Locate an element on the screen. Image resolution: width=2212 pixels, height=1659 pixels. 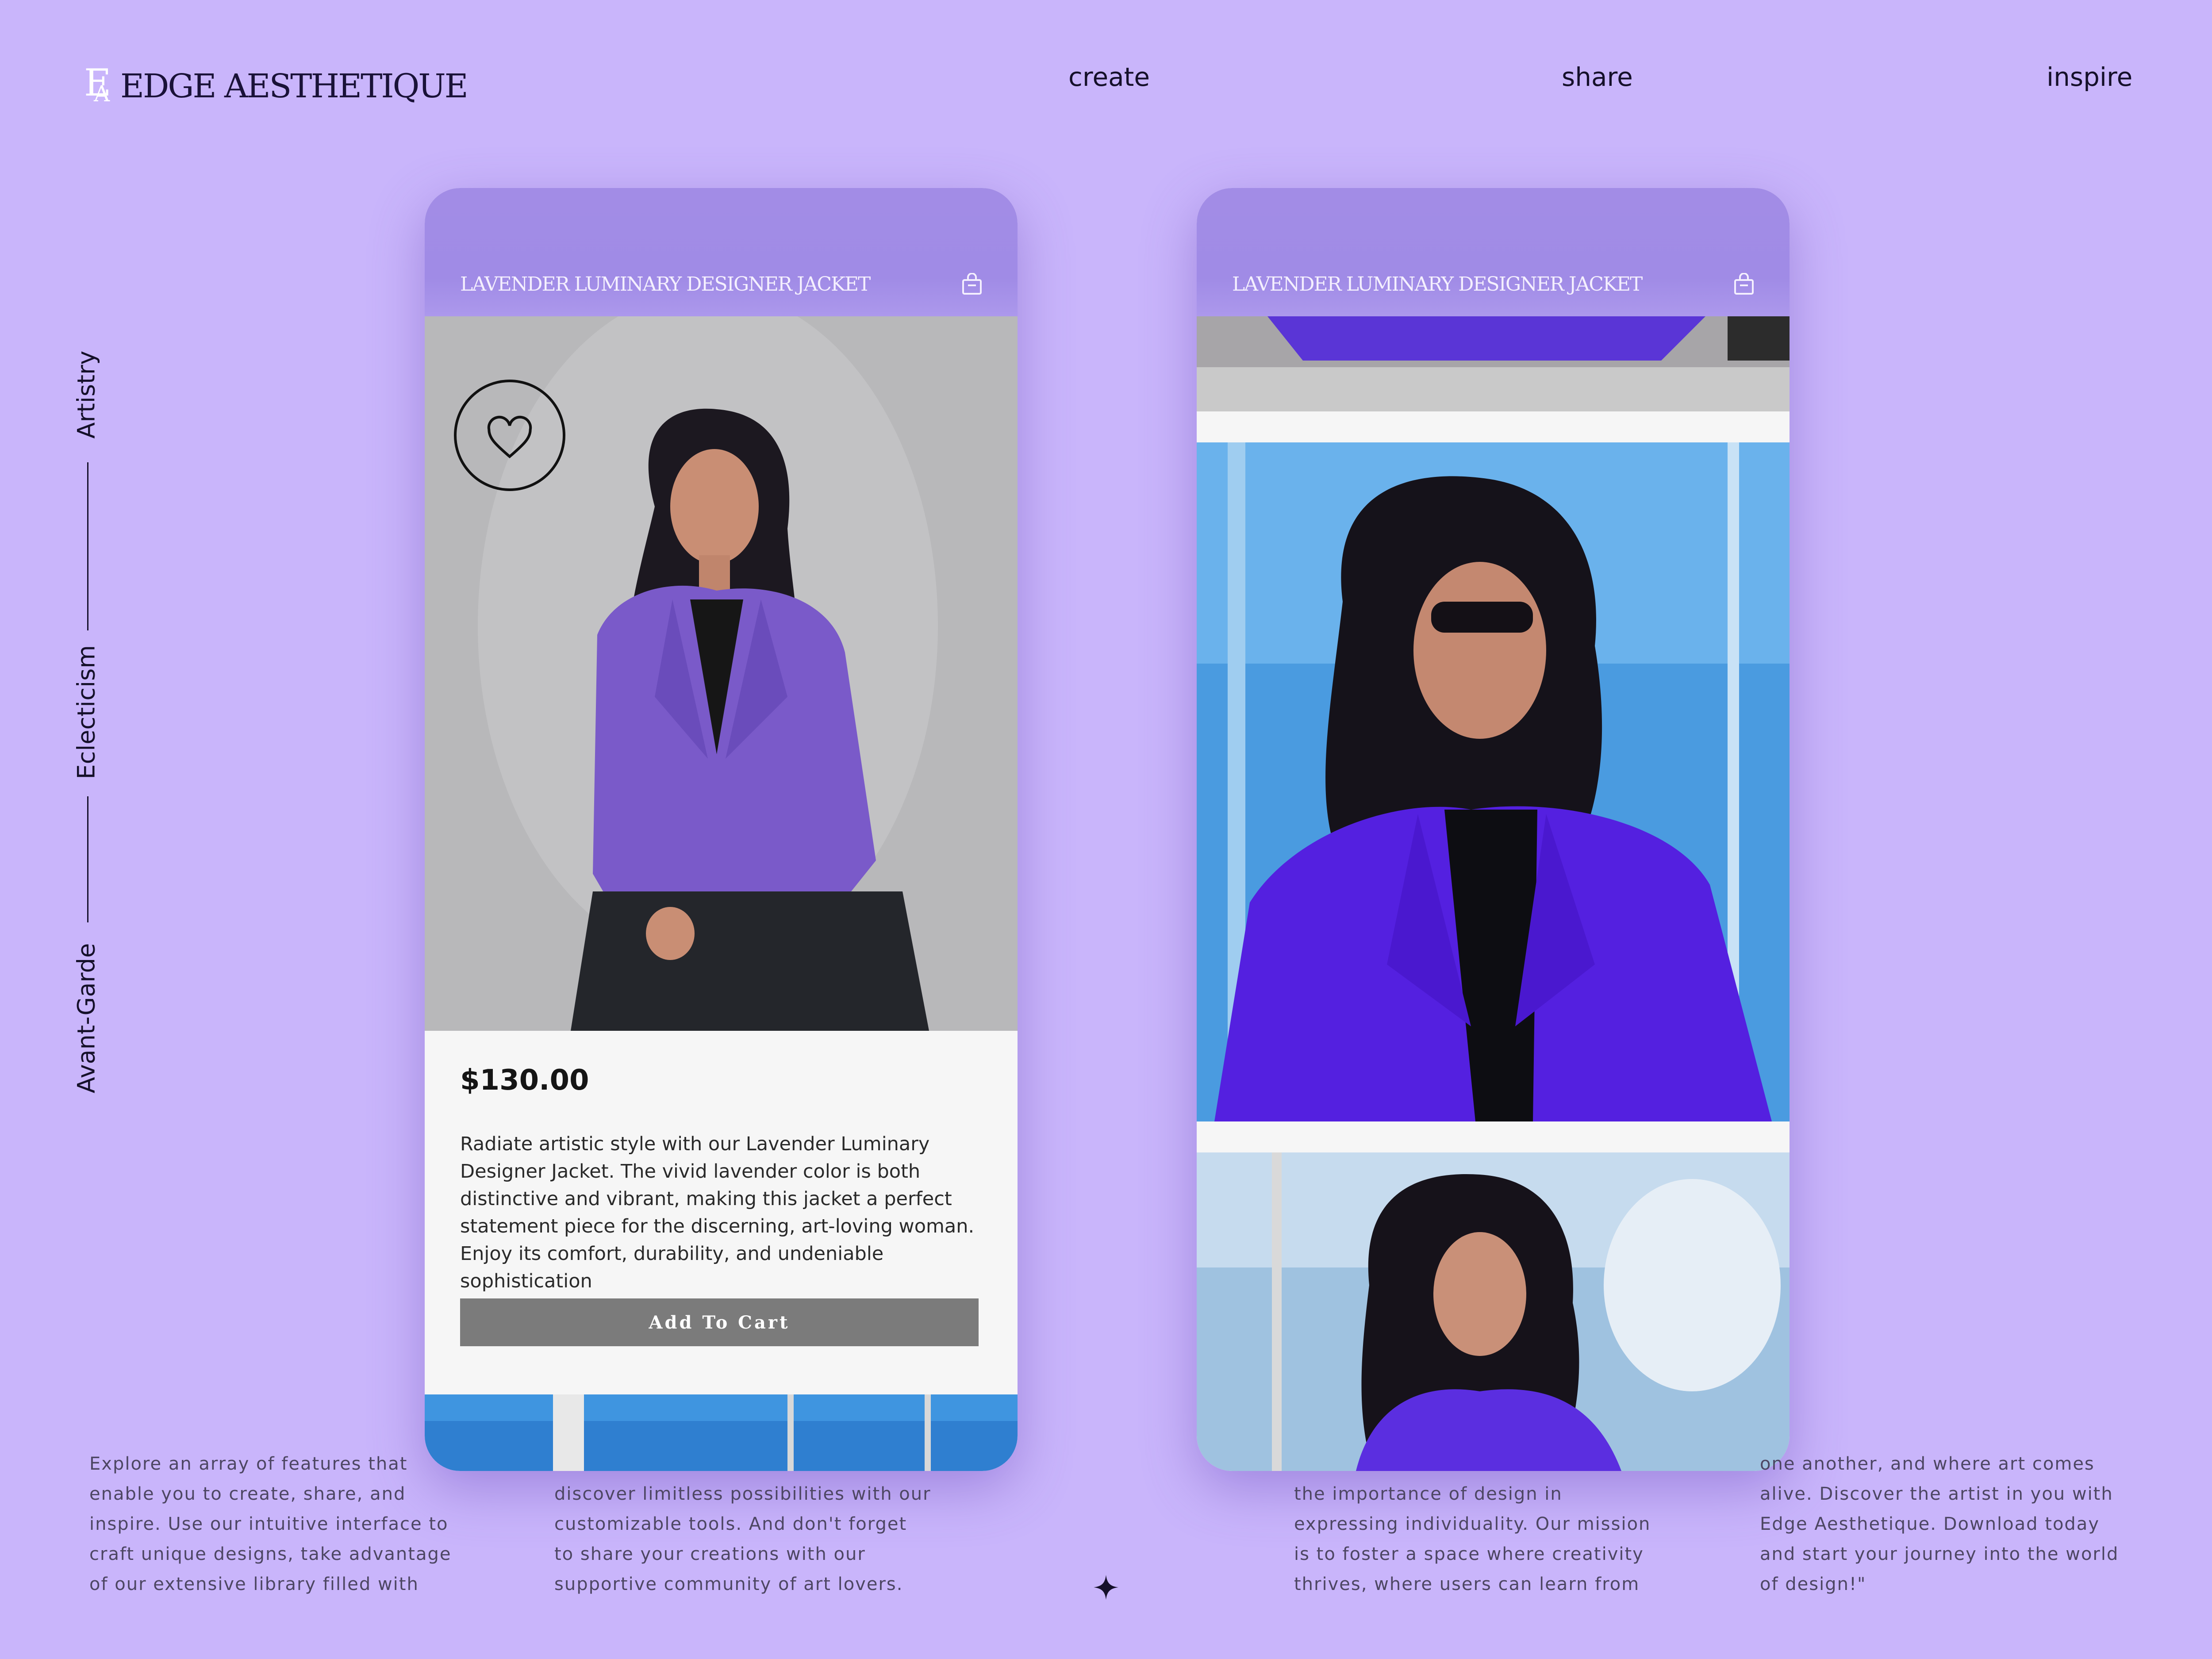
side-label-artistry: Artistry is located at coordinates (86, 395).